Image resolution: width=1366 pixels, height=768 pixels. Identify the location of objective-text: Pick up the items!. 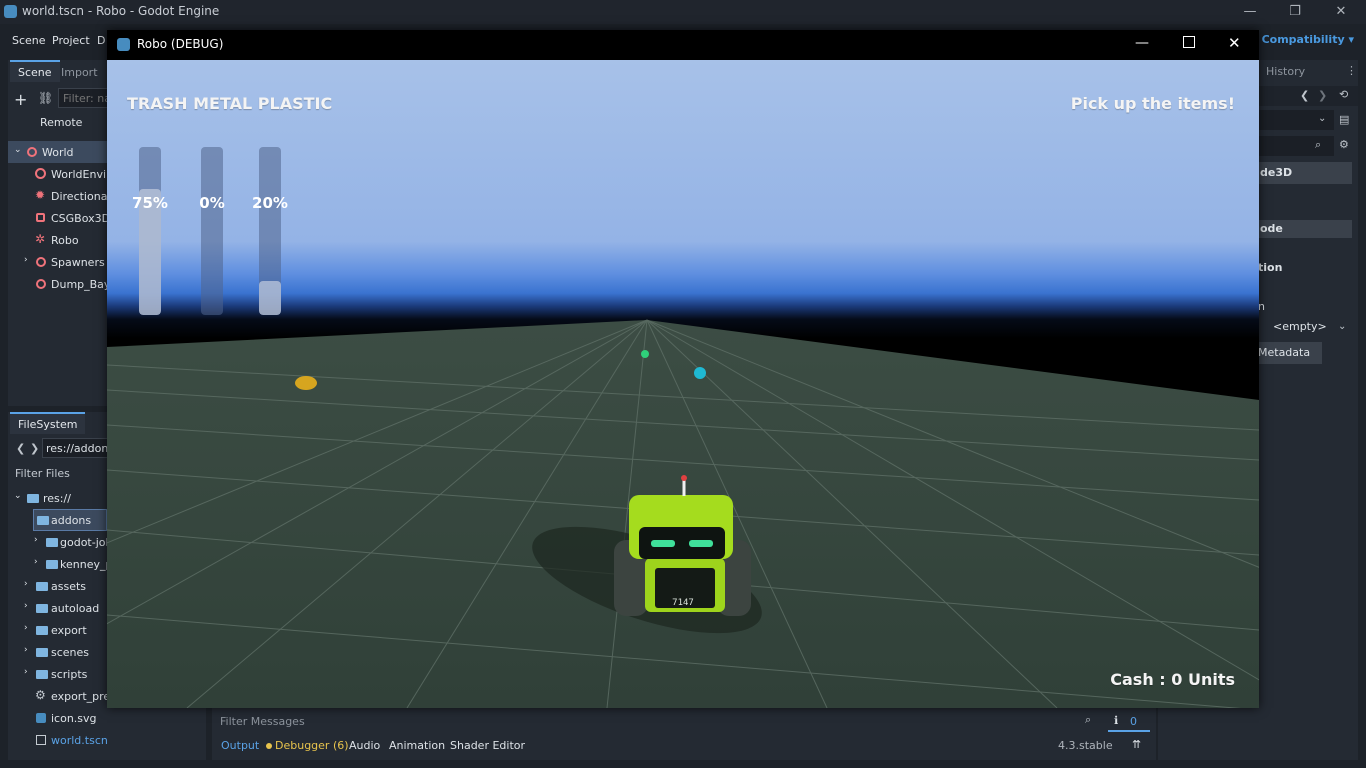
(1152, 103).